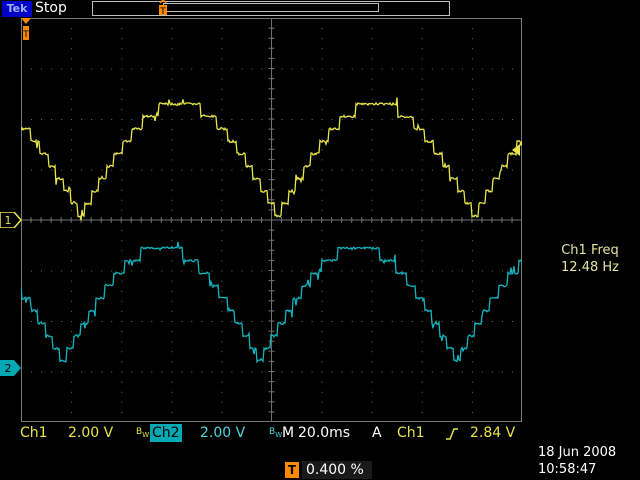 The height and width of the screenshot is (480, 640). What do you see at coordinates (8, 220) in the screenshot?
I see `ch1-marker-label: 1` at bounding box center [8, 220].